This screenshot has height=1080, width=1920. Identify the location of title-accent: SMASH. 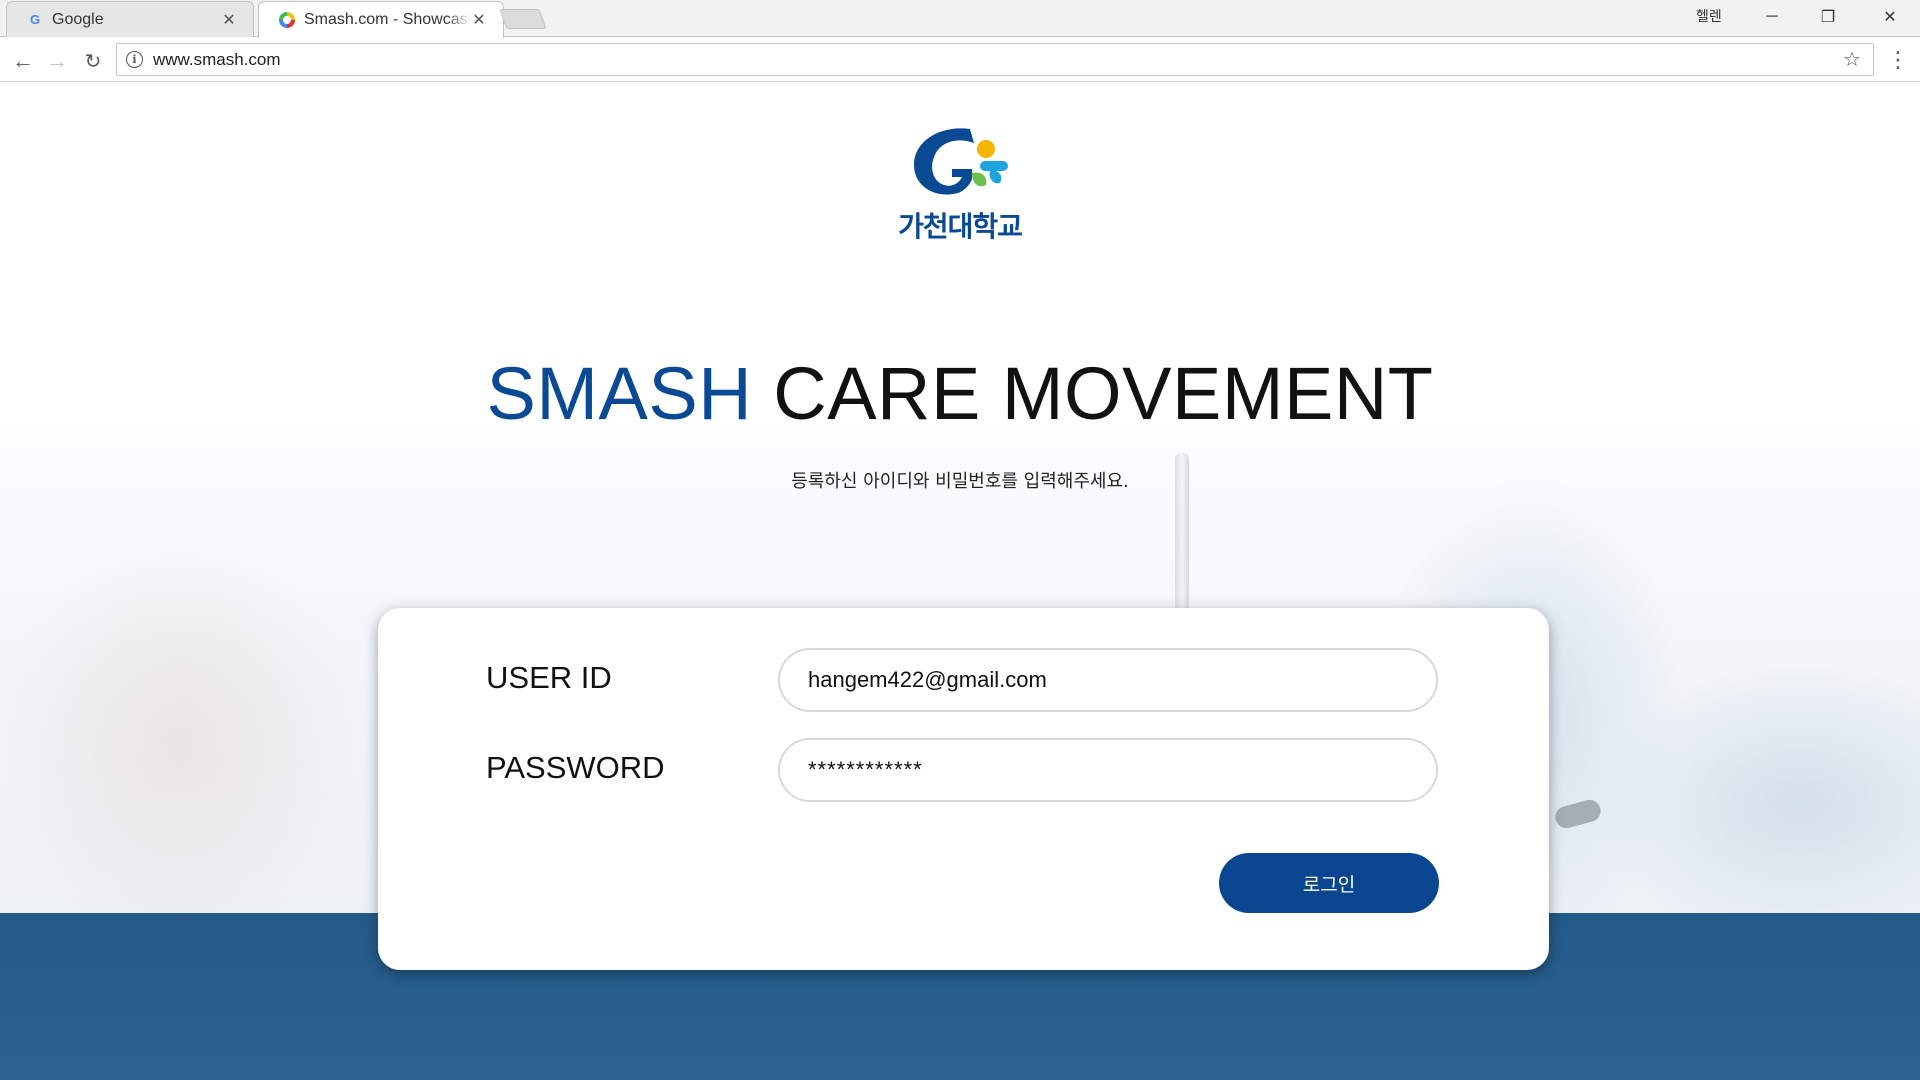
(619, 393).